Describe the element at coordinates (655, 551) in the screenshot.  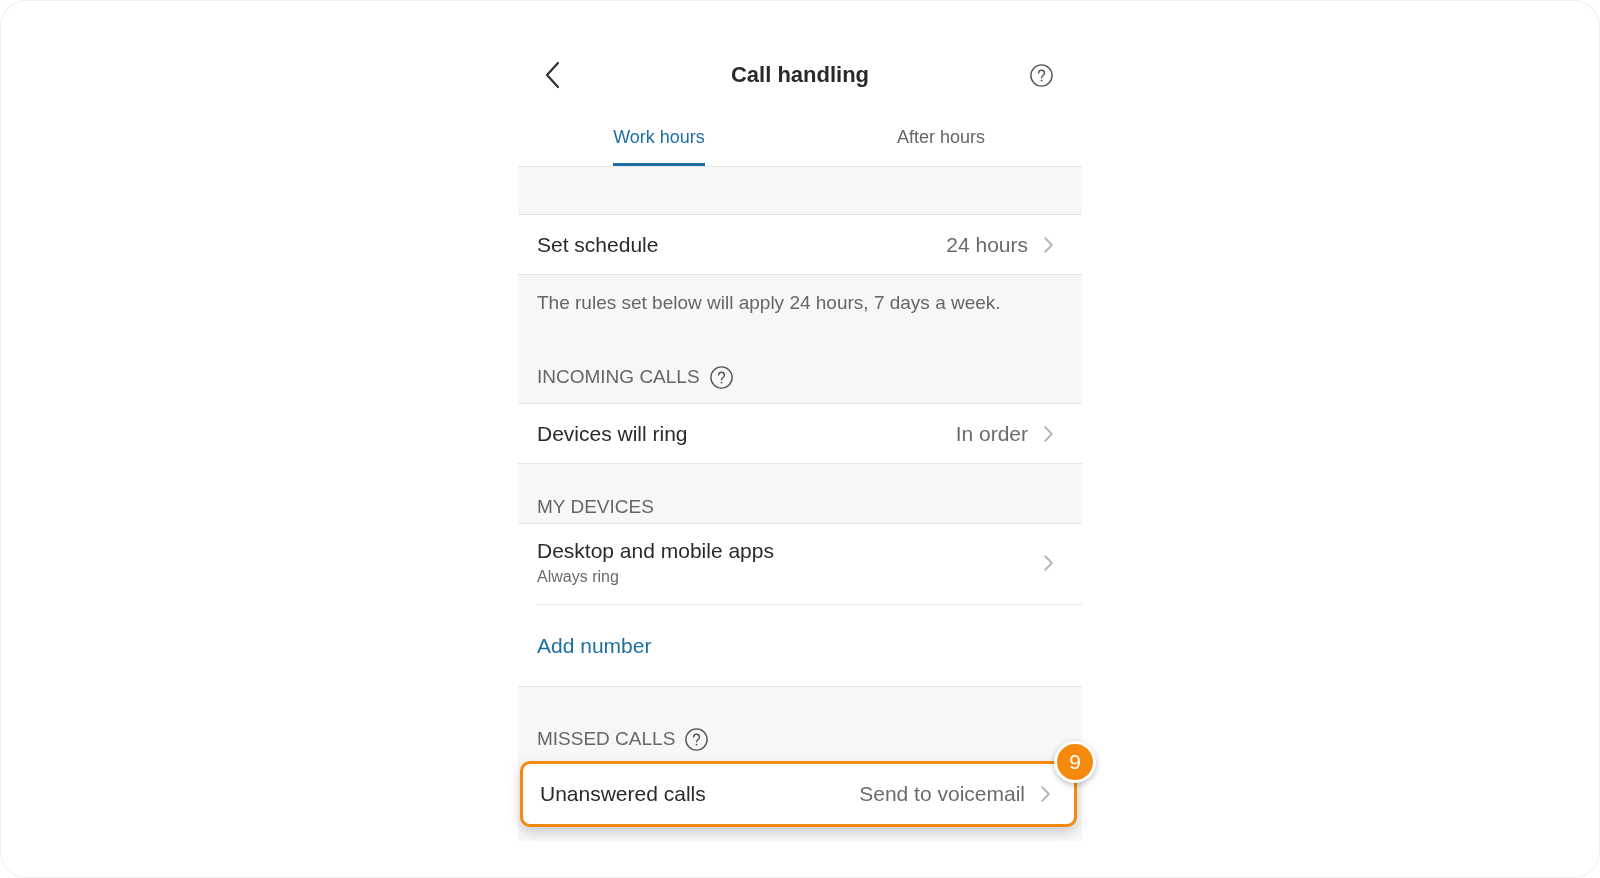
I see `row-label: Desktop and mobile apps` at that location.